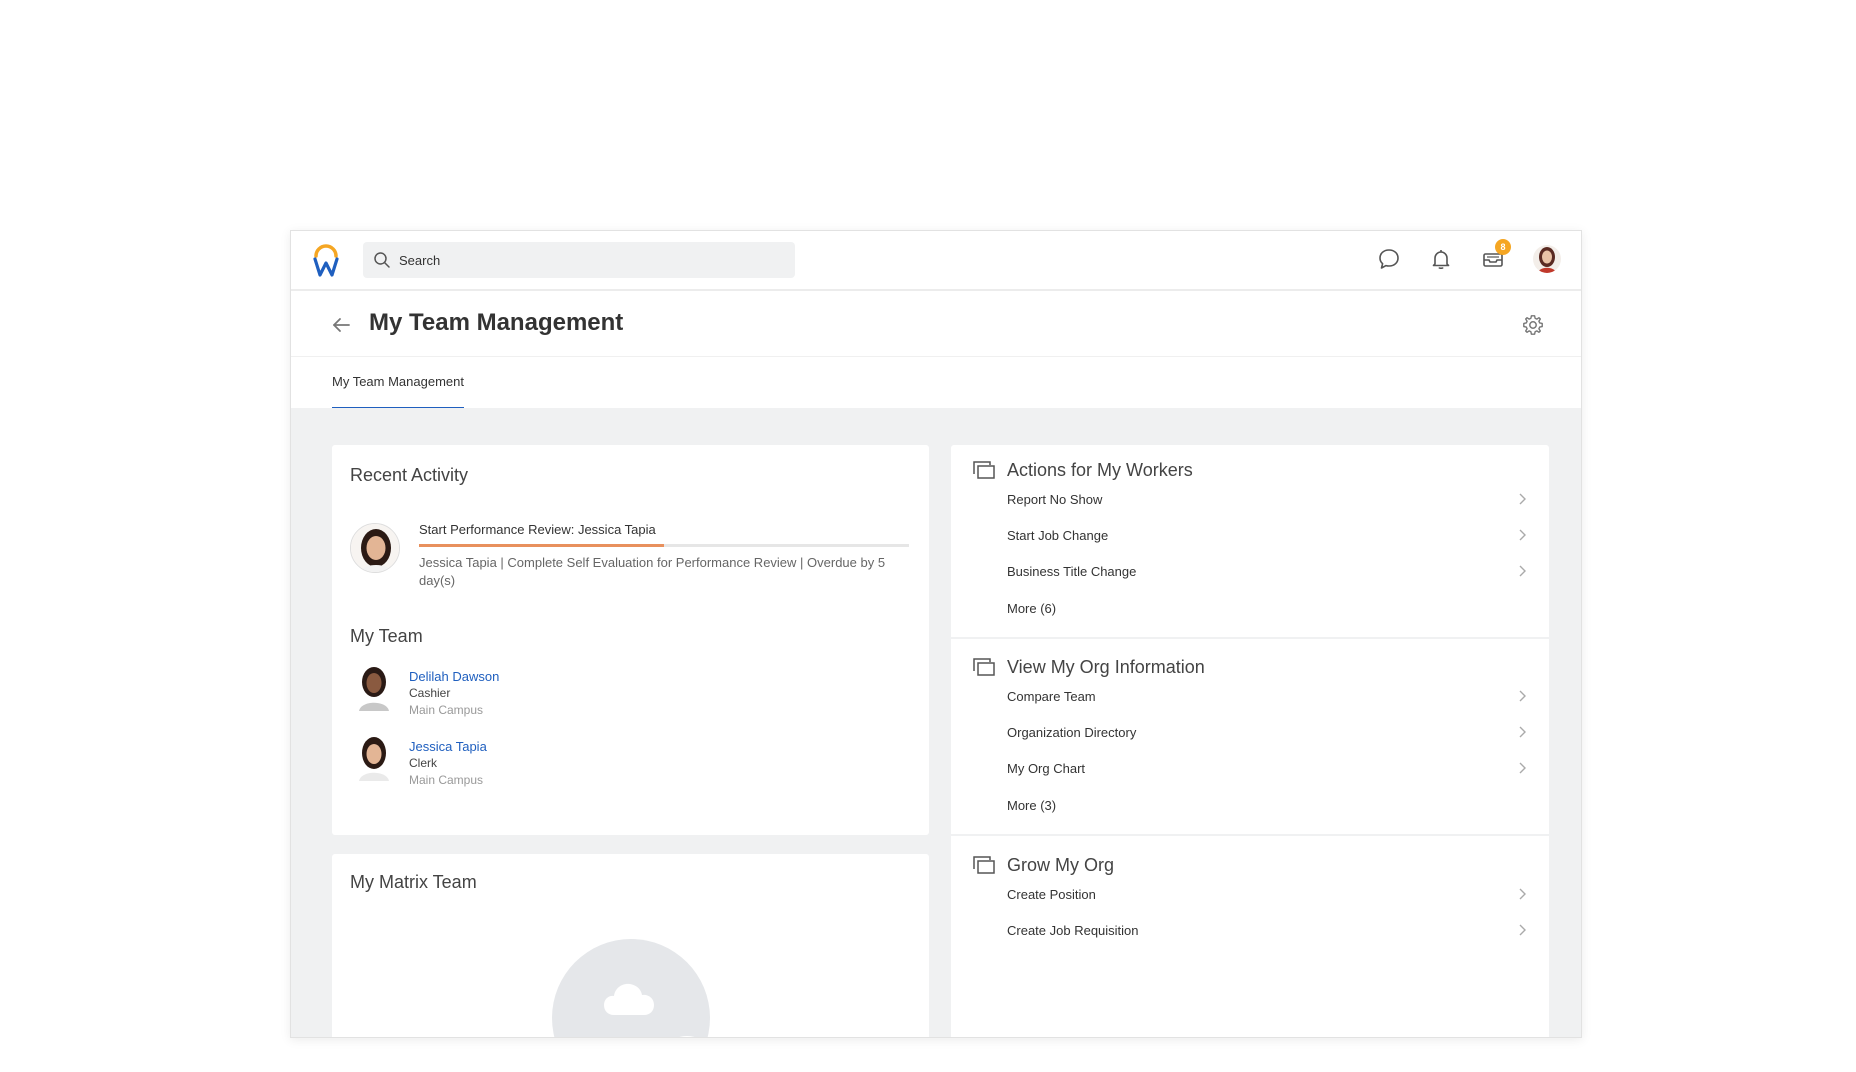 This screenshot has width=1856, height=1072. I want to click on section-header: View My Org Information, so click(1089, 667).